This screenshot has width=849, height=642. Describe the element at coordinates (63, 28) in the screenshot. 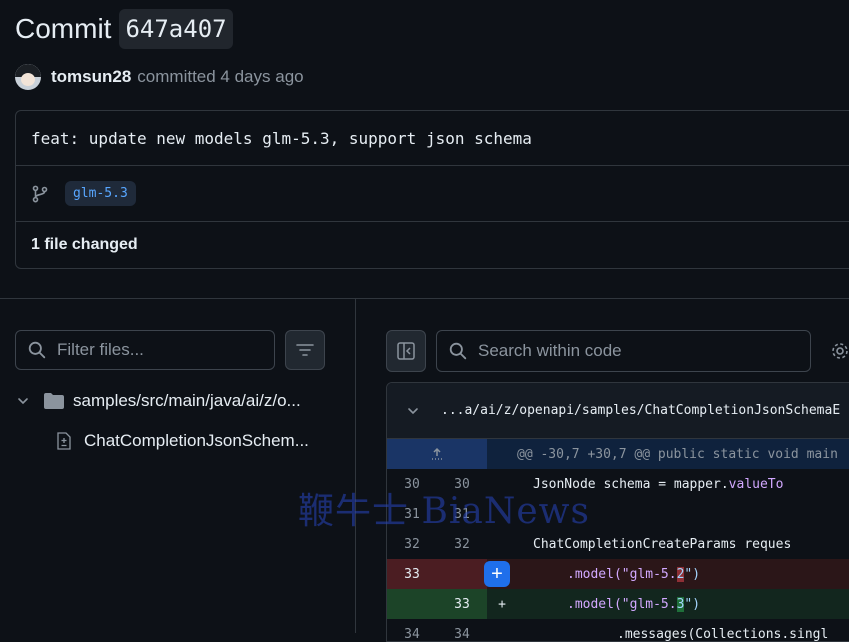

I see `page-title: Commit` at that location.